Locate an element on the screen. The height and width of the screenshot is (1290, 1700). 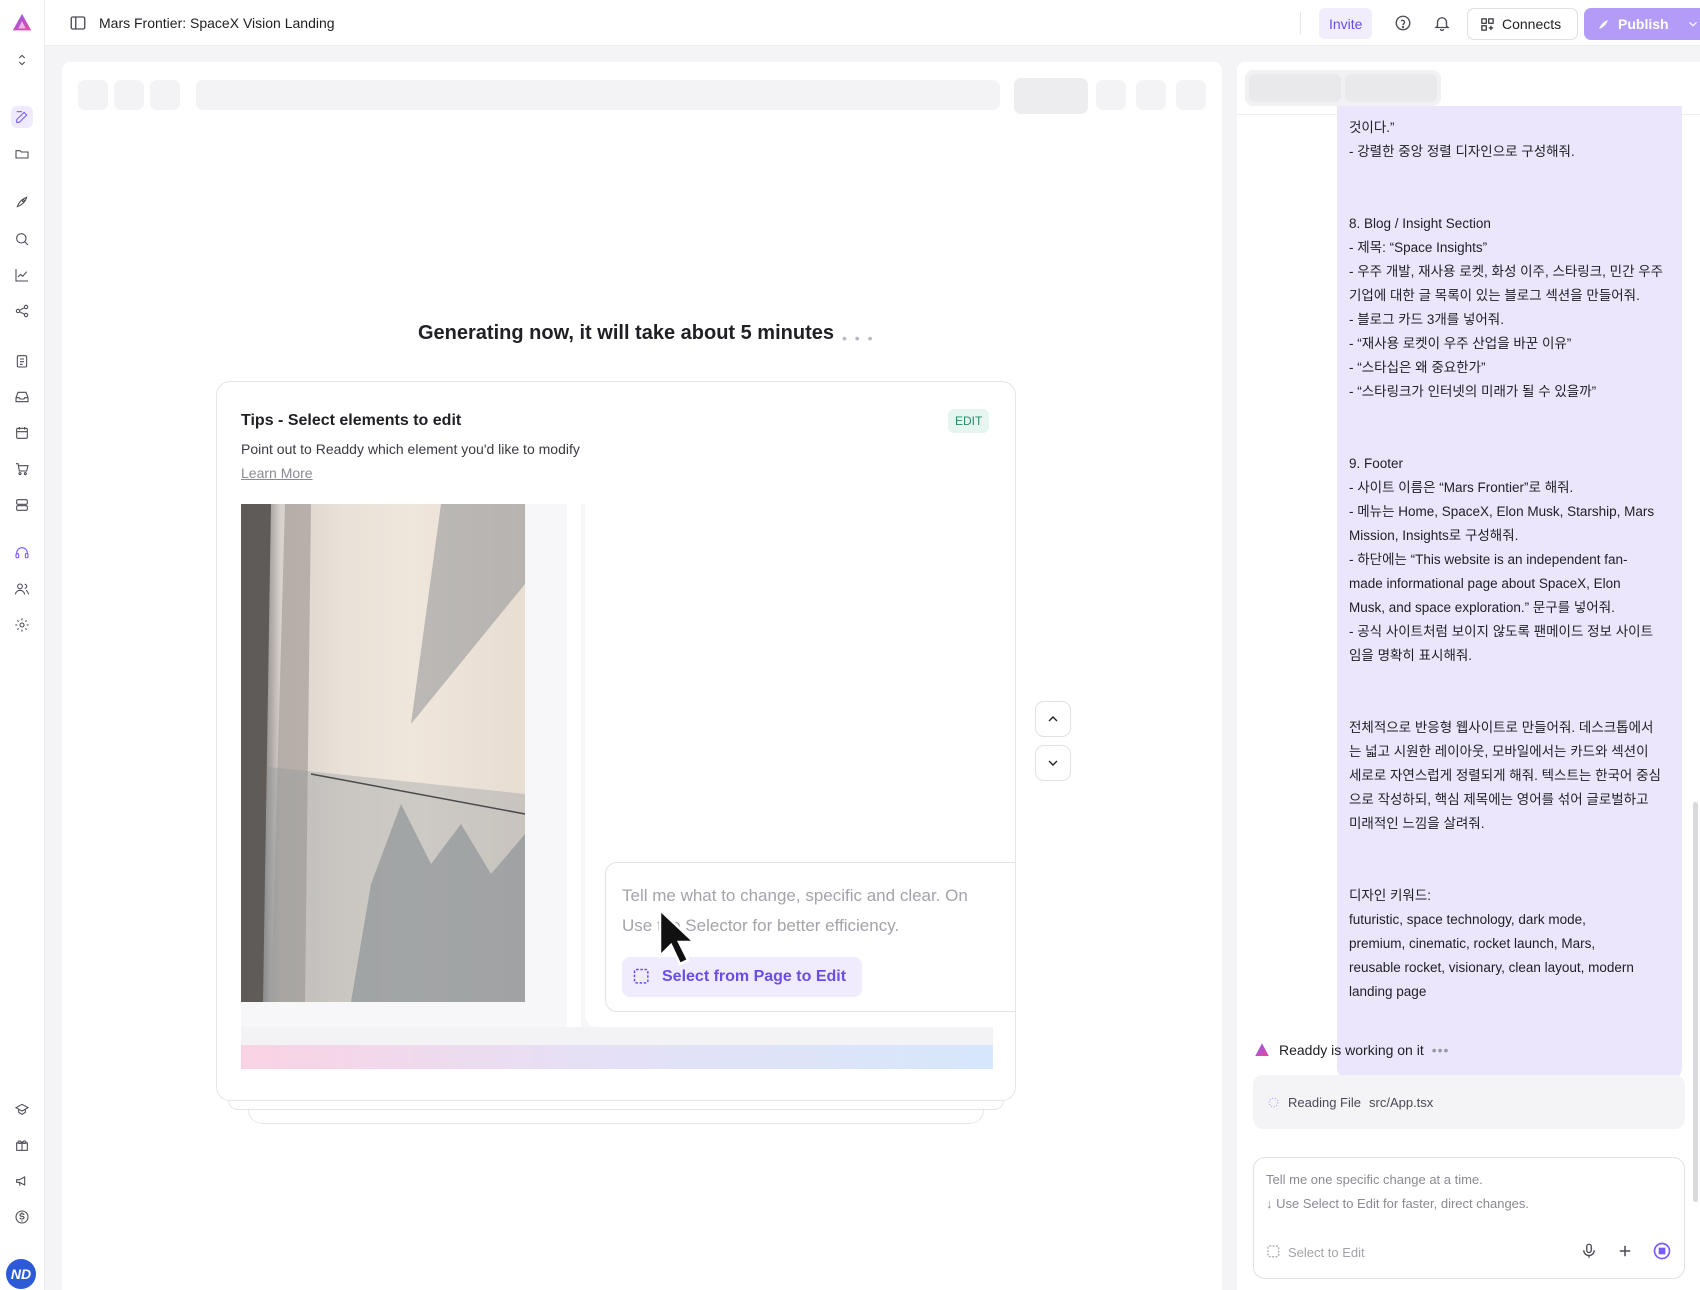
chat-input-placeholder: Tell me one specific change at a time. is located at coordinates (1374, 1179).